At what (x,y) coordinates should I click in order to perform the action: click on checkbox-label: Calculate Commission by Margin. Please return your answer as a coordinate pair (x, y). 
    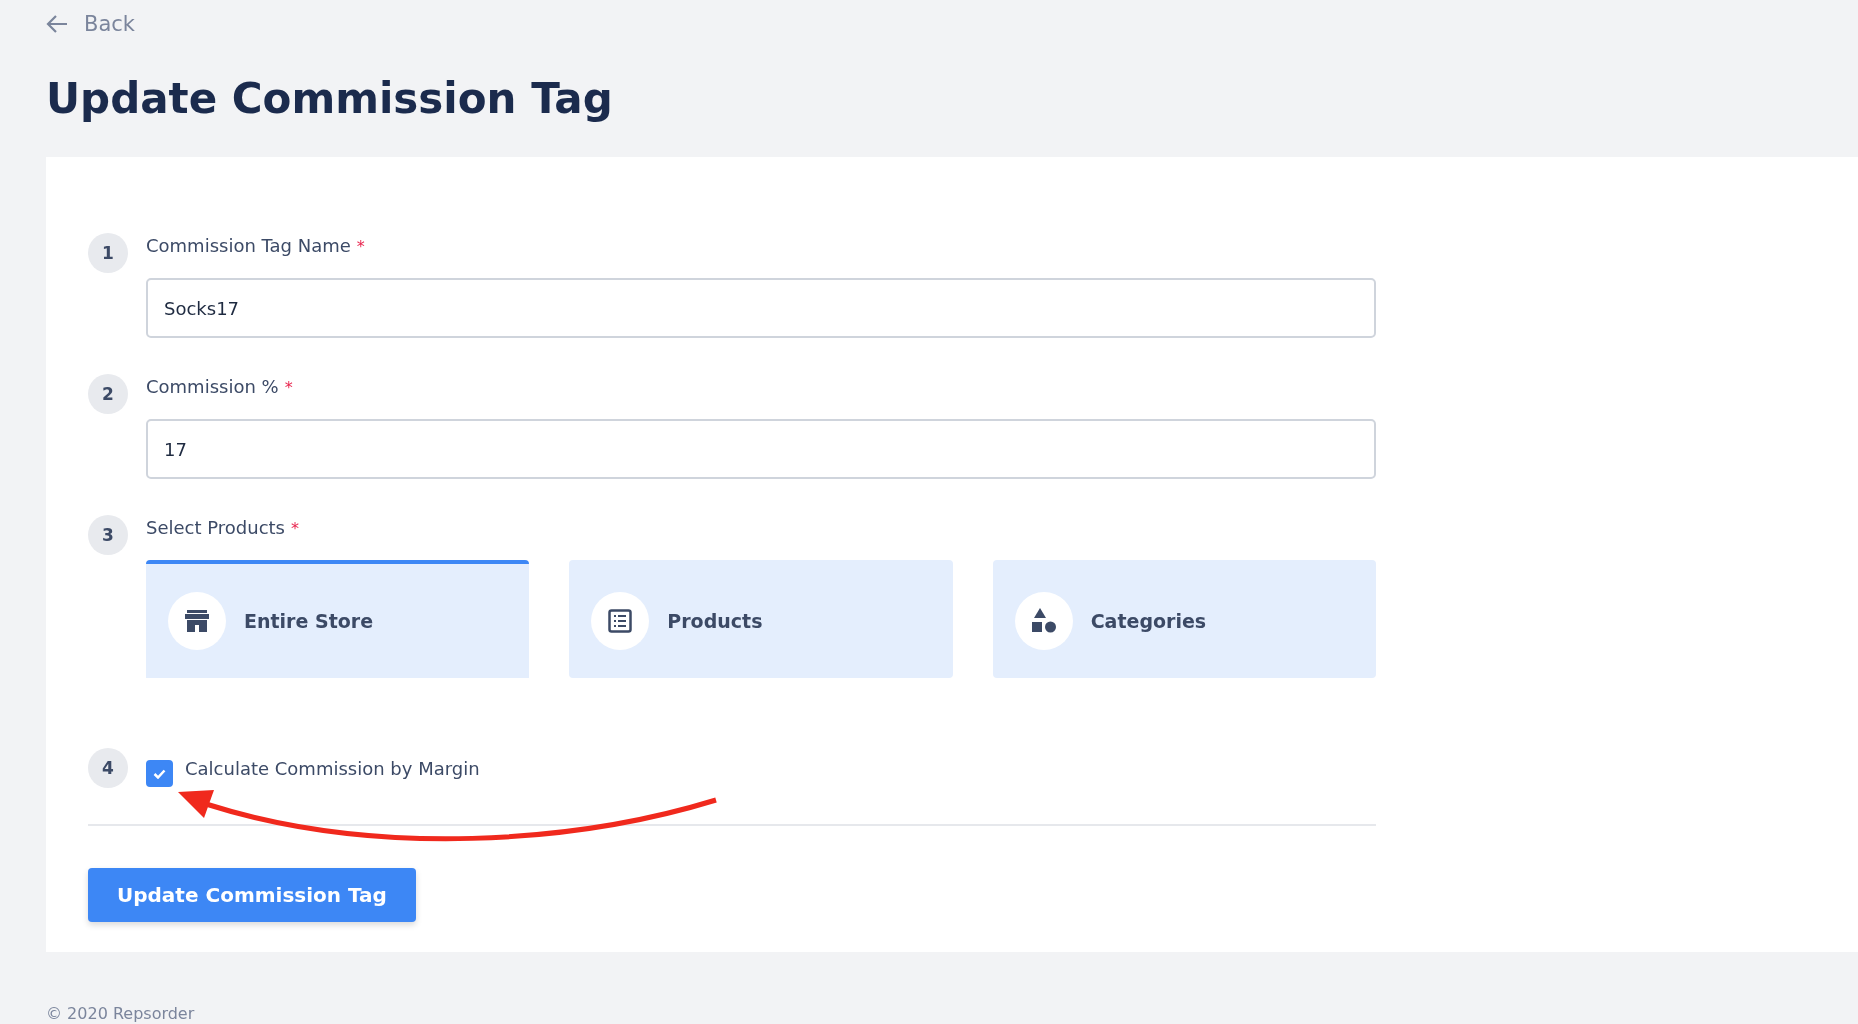
    Looking at the image, I should click on (332, 768).